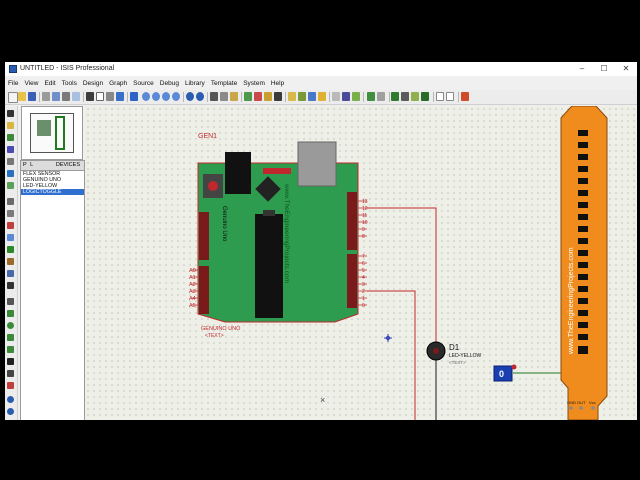  What do you see at coordinates (258, 96) in the screenshot?
I see `block-move-icon` at bounding box center [258, 96].